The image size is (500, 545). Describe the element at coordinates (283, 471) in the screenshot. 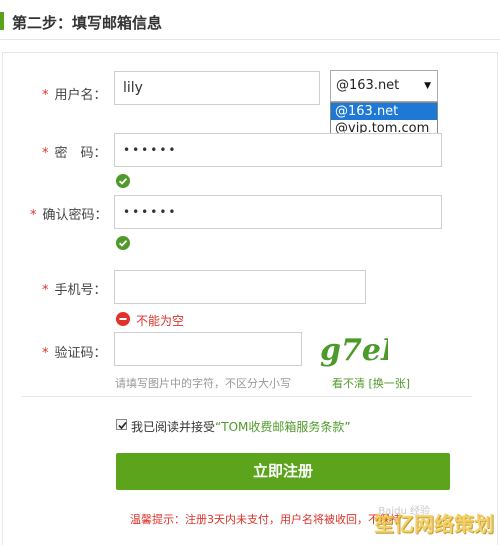

I see `register-button: 立即注册` at that location.